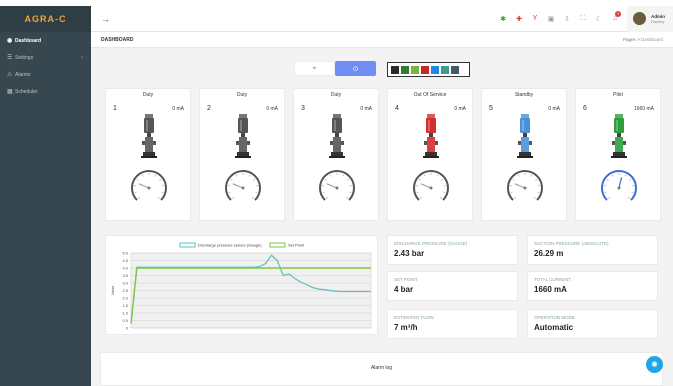 Image resolution: width=673 pixels, height=386 pixels. What do you see at coordinates (519, 19) in the screenshot?
I see `network-icon: ✚` at bounding box center [519, 19].